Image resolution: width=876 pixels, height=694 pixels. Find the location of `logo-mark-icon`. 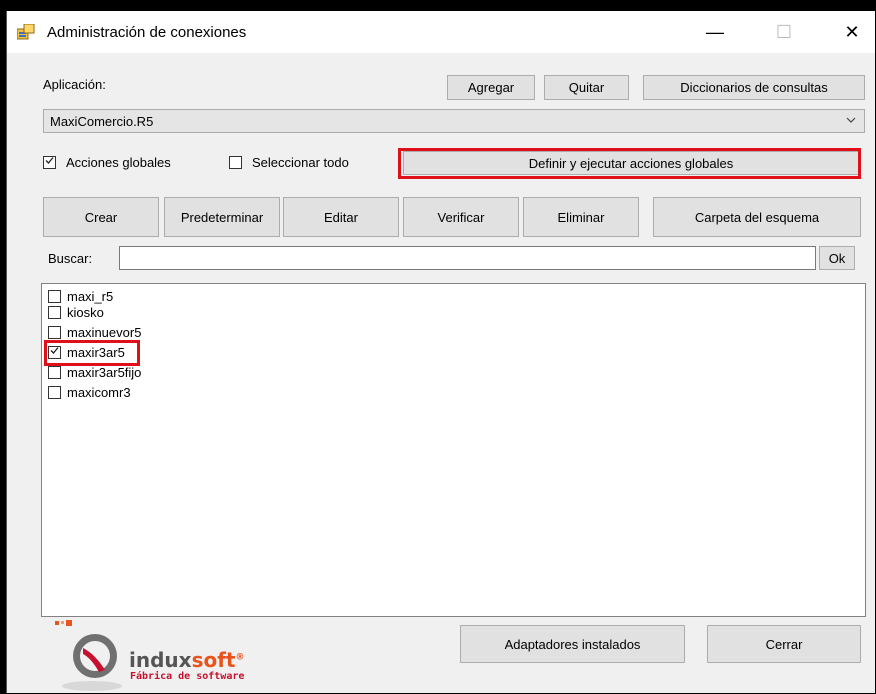

logo-mark-icon is located at coordinates (88, 655).